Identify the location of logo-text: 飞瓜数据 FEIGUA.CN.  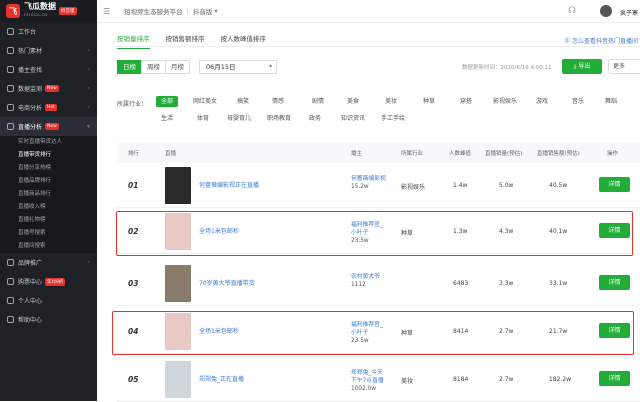
(40, 11).